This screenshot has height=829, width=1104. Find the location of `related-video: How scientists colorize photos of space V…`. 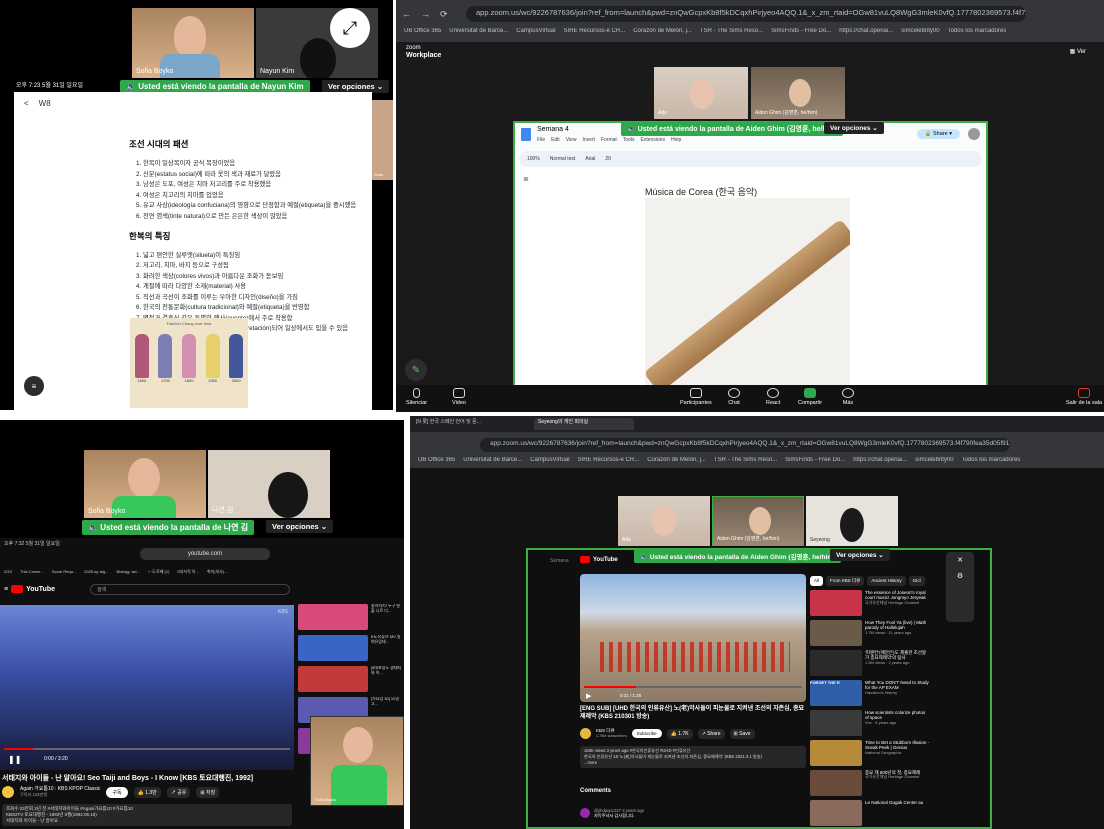

related-video: How scientists colorize photos of space V… is located at coordinates (870, 723).